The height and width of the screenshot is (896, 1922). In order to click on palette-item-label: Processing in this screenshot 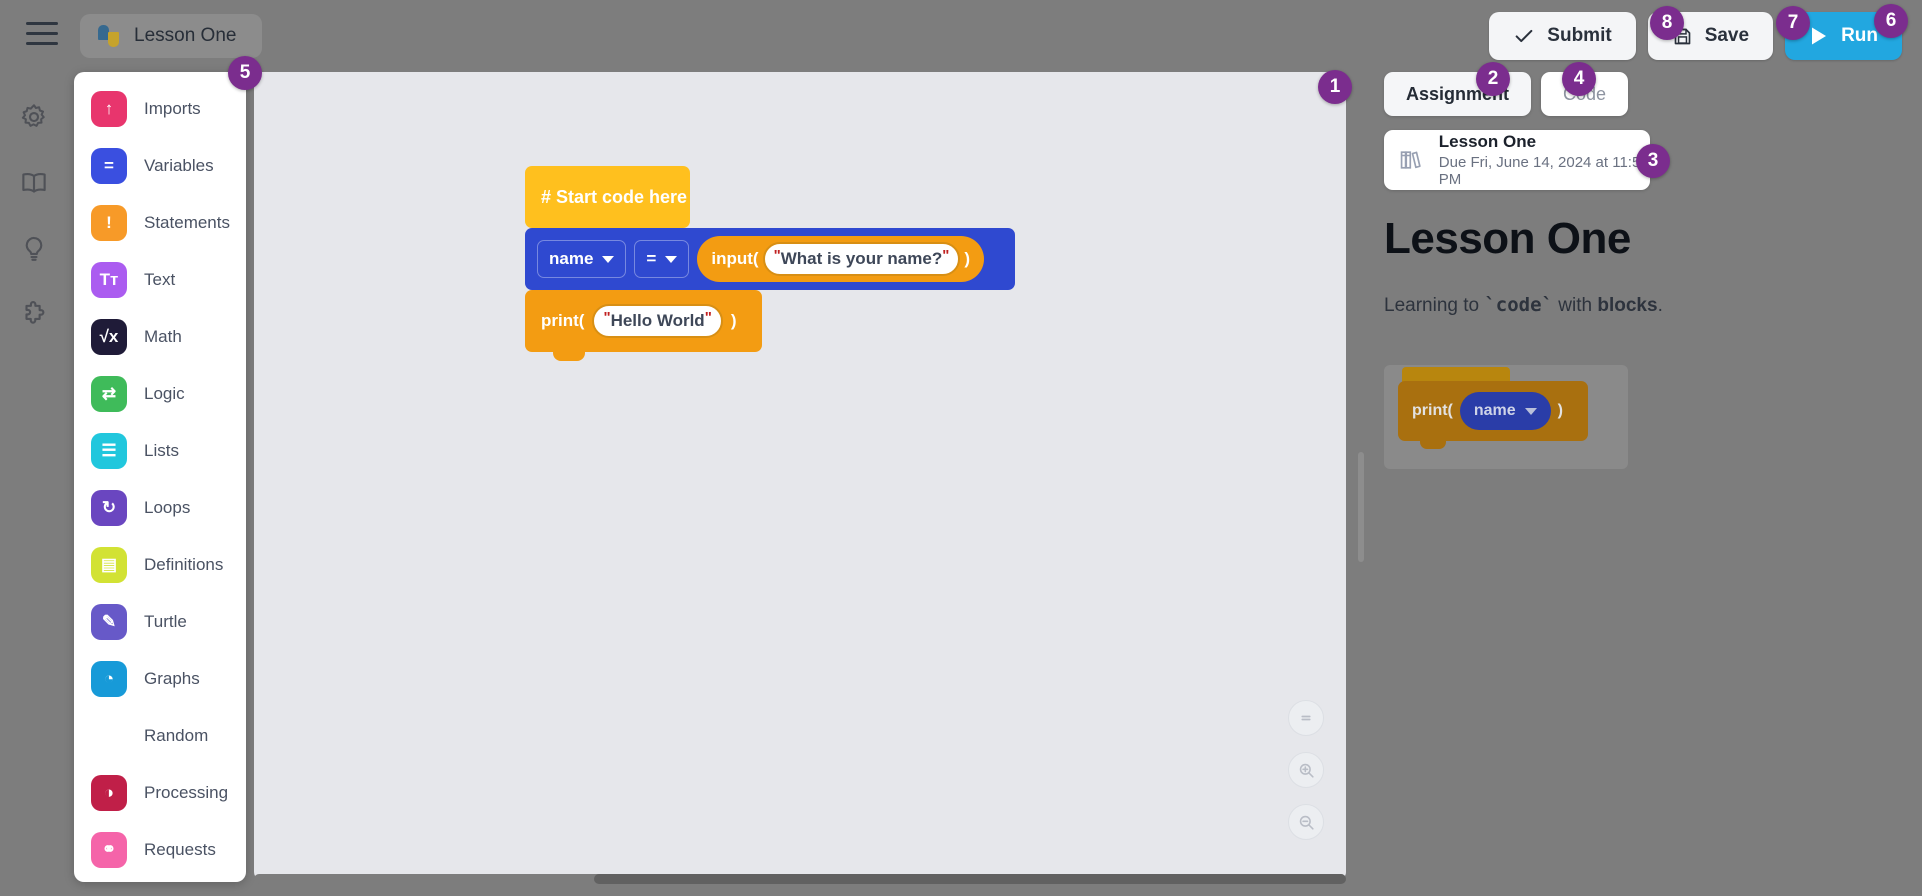, I will do `click(186, 792)`.